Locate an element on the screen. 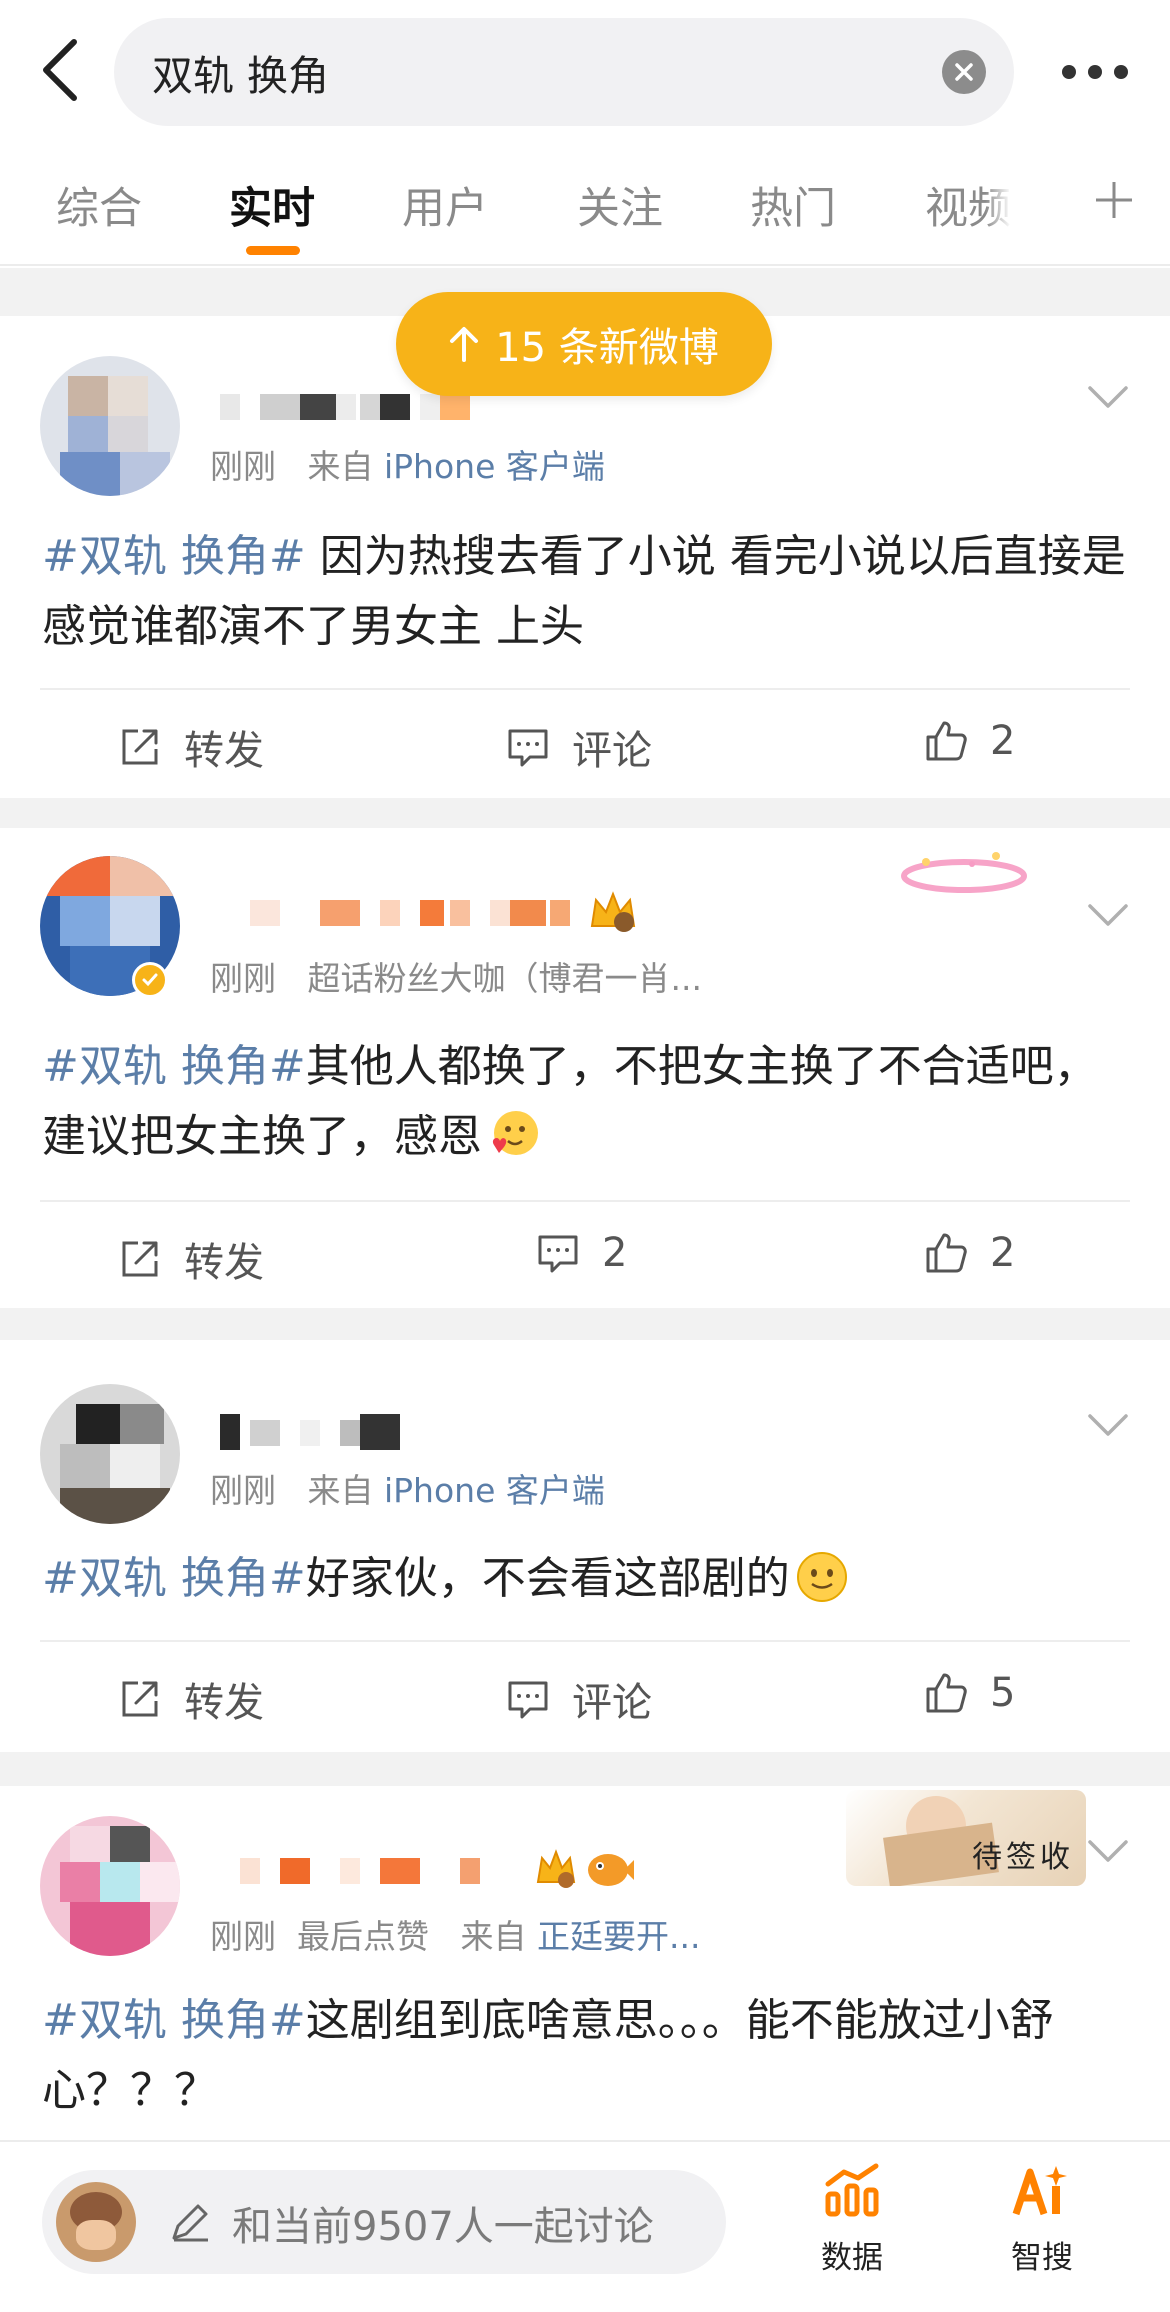 This screenshot has height=2312, width=1170. new-posts-label: 15 条新微博 is located at coordinates (607, 348).